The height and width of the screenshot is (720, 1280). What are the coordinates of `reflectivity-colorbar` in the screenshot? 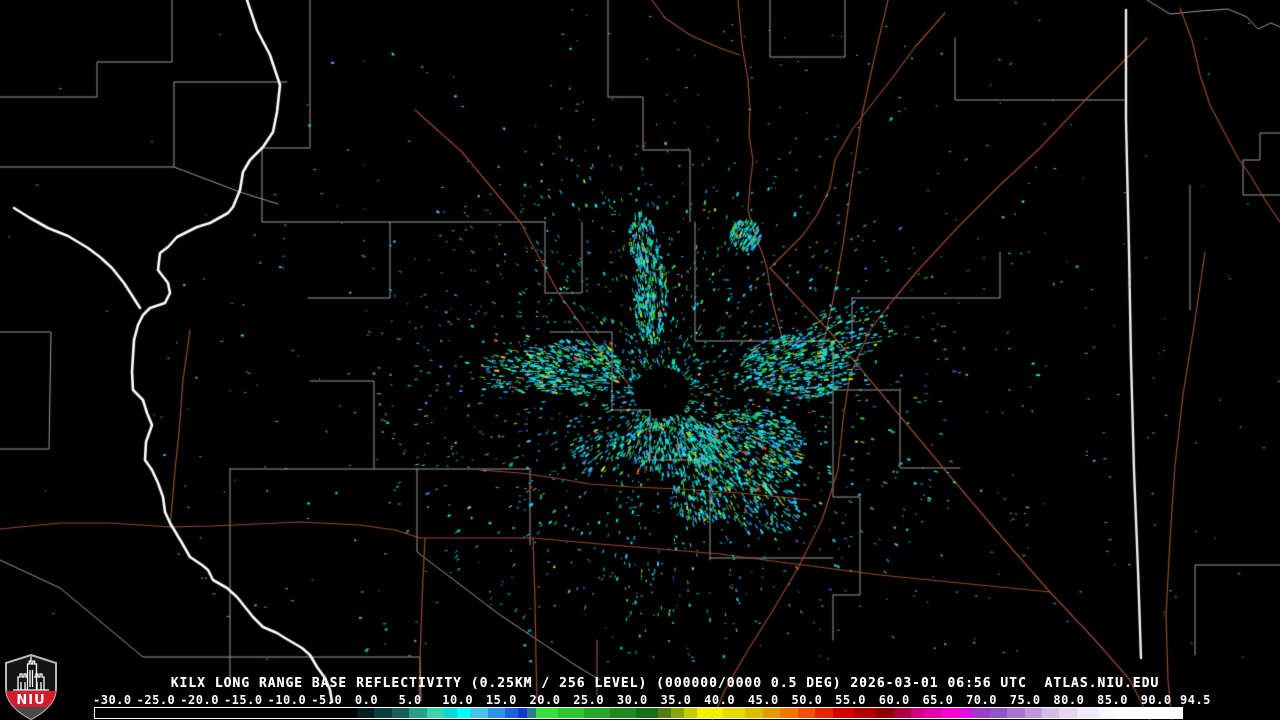 It's located at (638, 713).